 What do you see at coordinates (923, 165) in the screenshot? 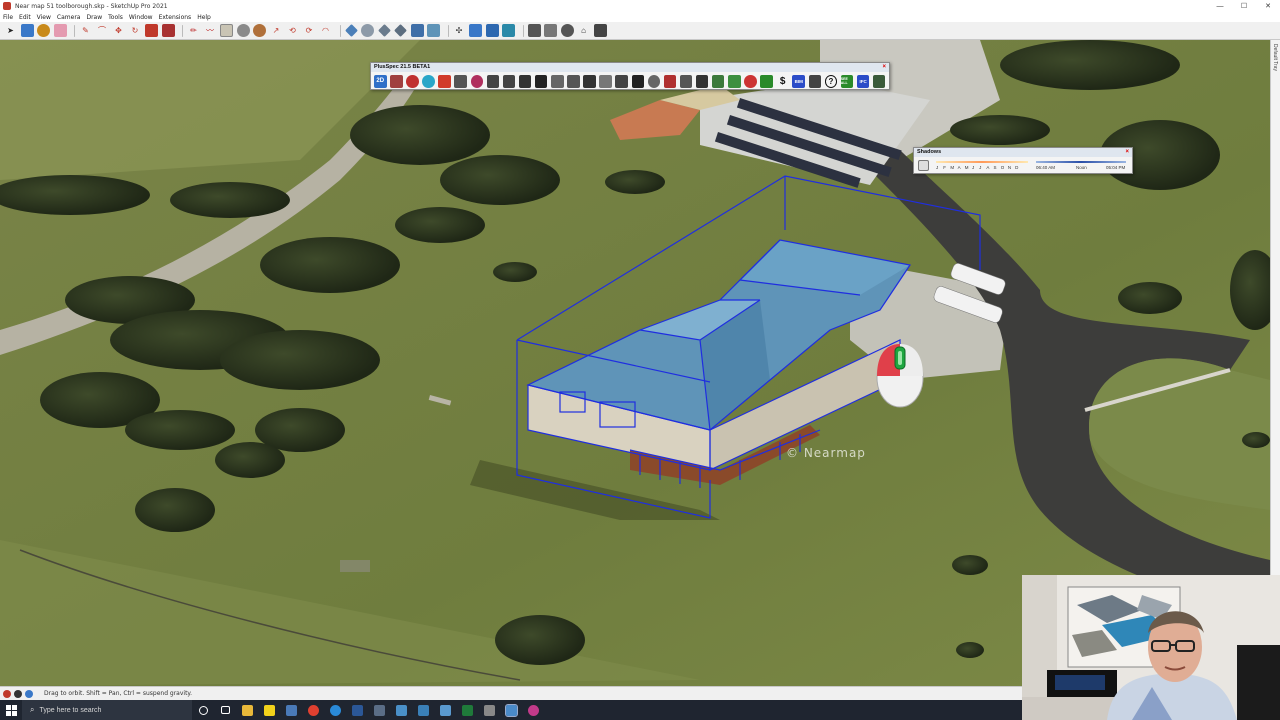
I see `shadow-toggle-icon` at bounding box center [923, 165].